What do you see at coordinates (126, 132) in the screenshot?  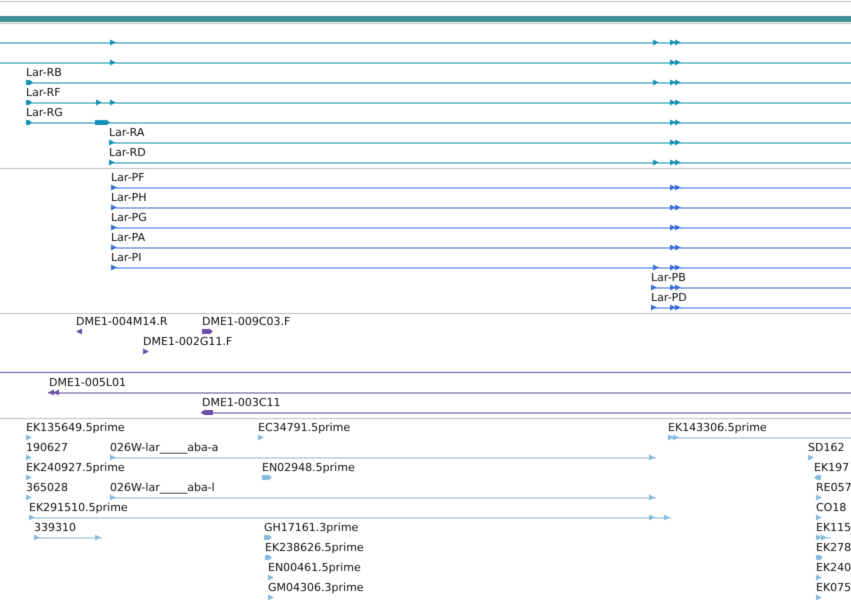 I see `feature-label: Lar-RA` at bounding box center [126, 132].